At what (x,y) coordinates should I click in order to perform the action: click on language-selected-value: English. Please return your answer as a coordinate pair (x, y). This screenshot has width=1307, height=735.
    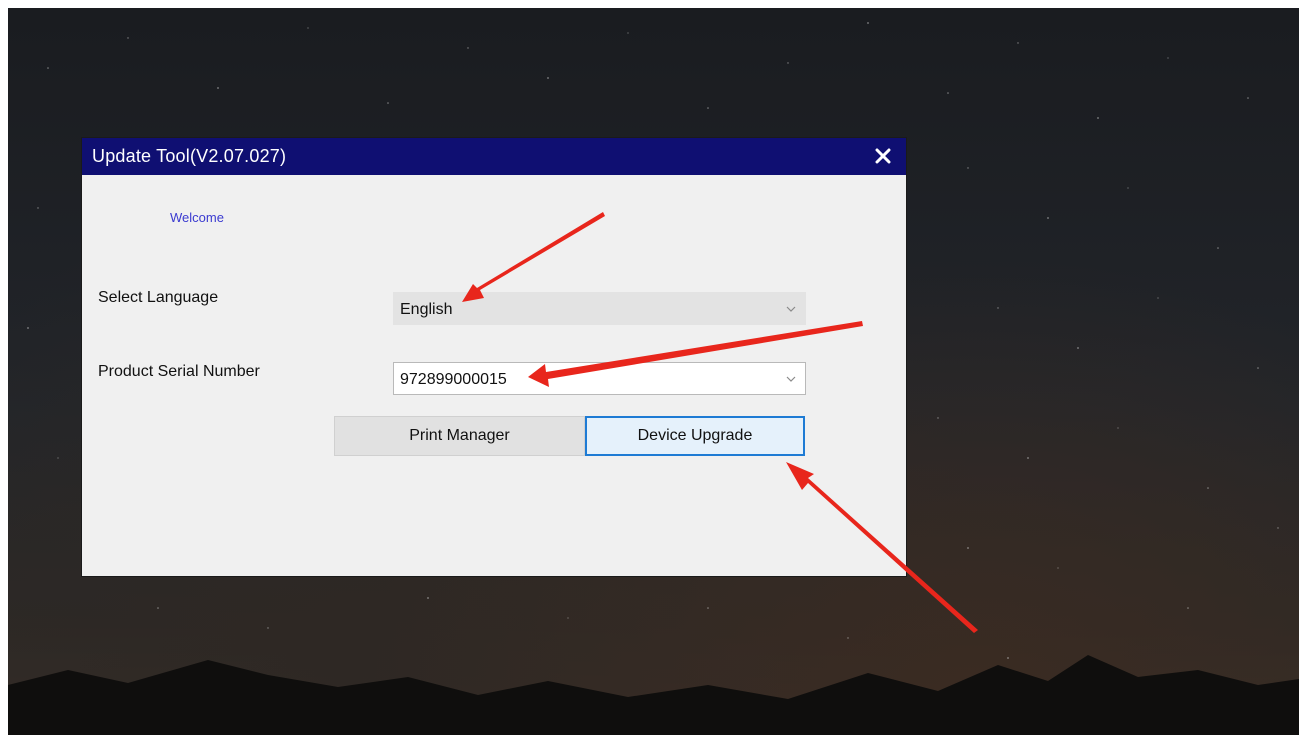
    Looking at the image, I should click on (426, 309).